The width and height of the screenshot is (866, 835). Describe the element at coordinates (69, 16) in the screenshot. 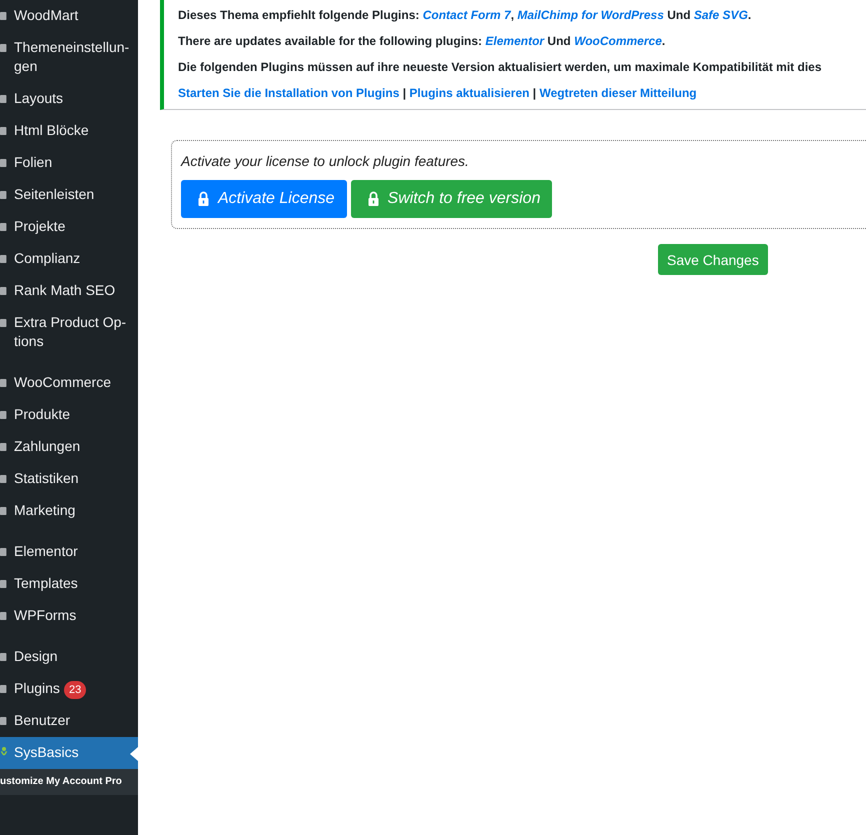

I see `sidebar-item: WoodMart` at that location.